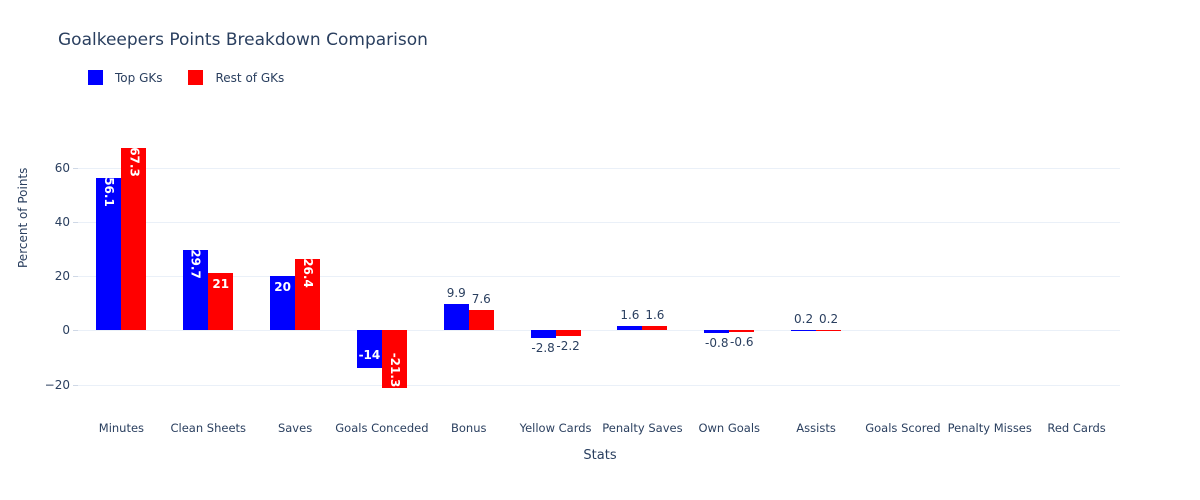 The image size is (1200, 500). What do you see at coordinates (208, 428) in the screenshot?
I see `x-tick-label: Clean Sheets` at bounding box center [208, 428].